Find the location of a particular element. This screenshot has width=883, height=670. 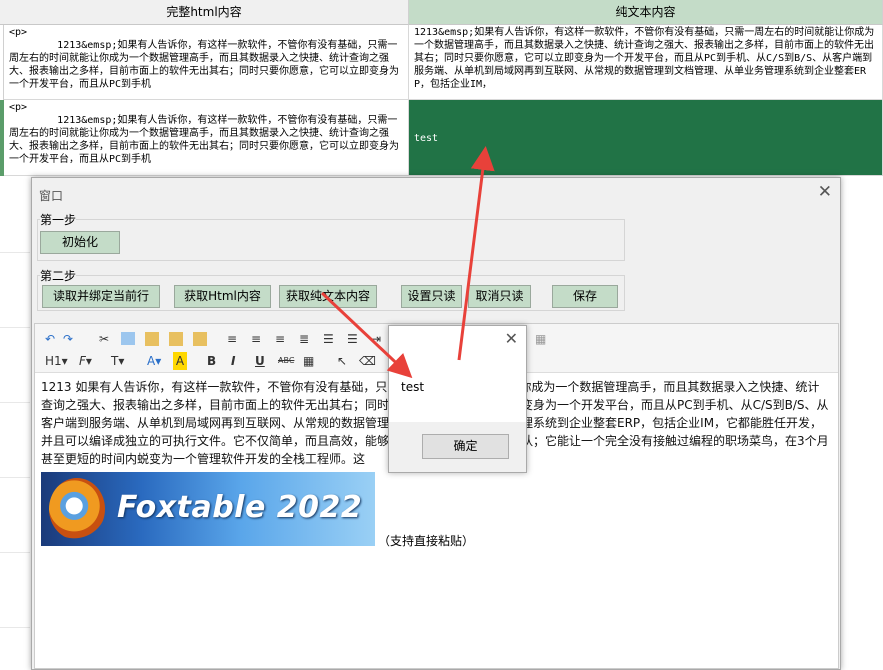

editor-text-tail: 这 is located at coordinates (359, 459).